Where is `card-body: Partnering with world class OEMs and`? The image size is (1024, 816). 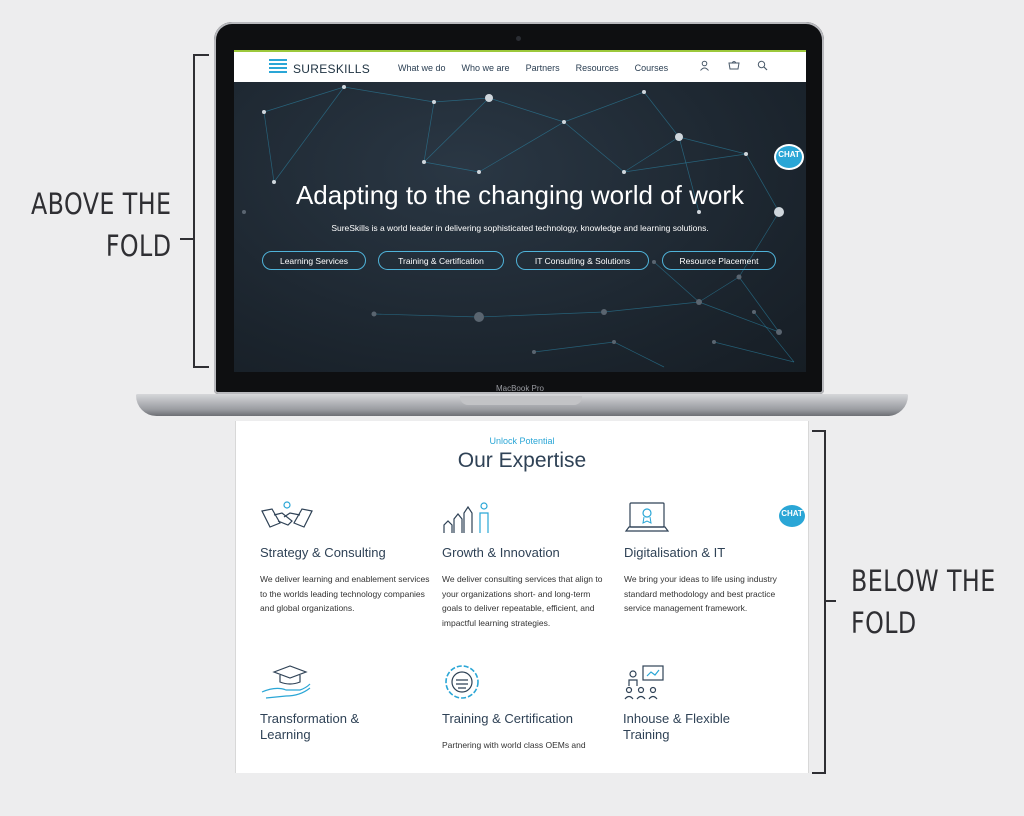 card-body: Partnering with world class OEMs and is located at coordinates (514, 745).